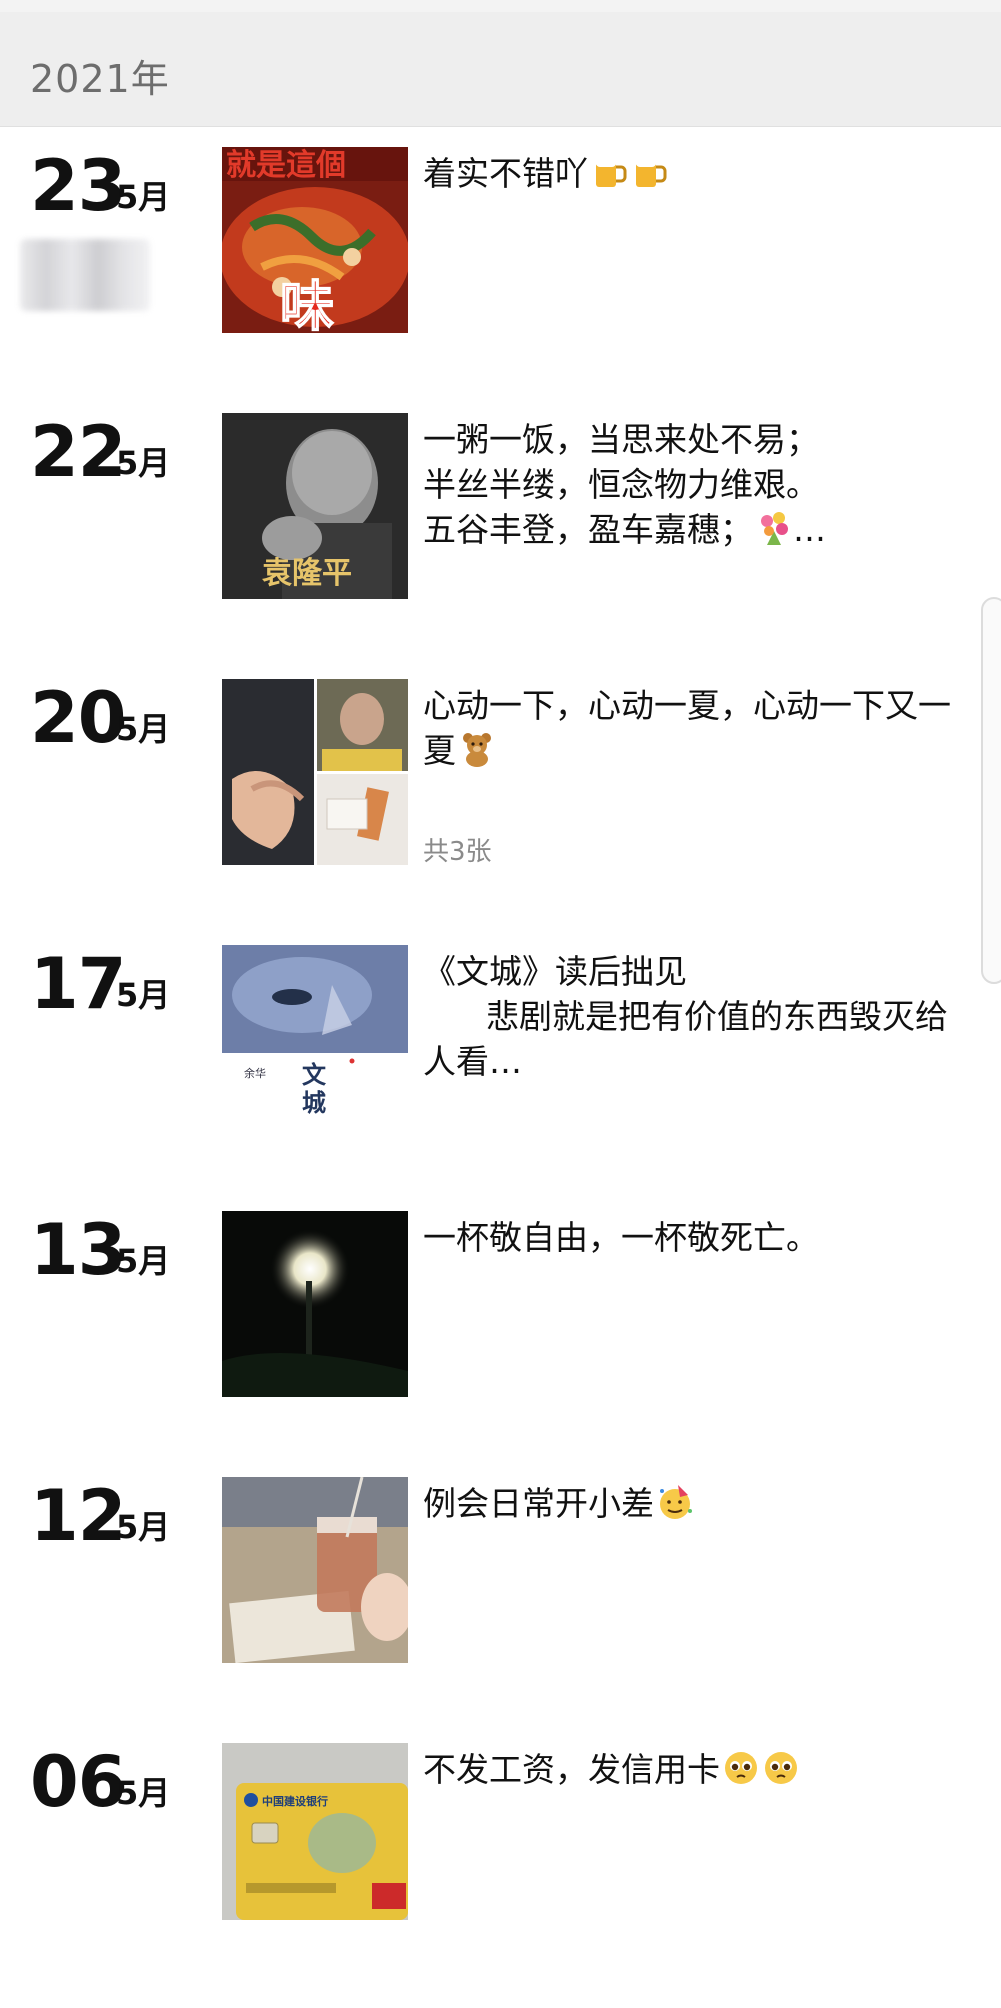 Image resolution: width=1001 pixels, height=2008 pixels. Describe the element at coordinates (255, 1073) in the screenshot. I see `thumb-caption: 余华` at that location.